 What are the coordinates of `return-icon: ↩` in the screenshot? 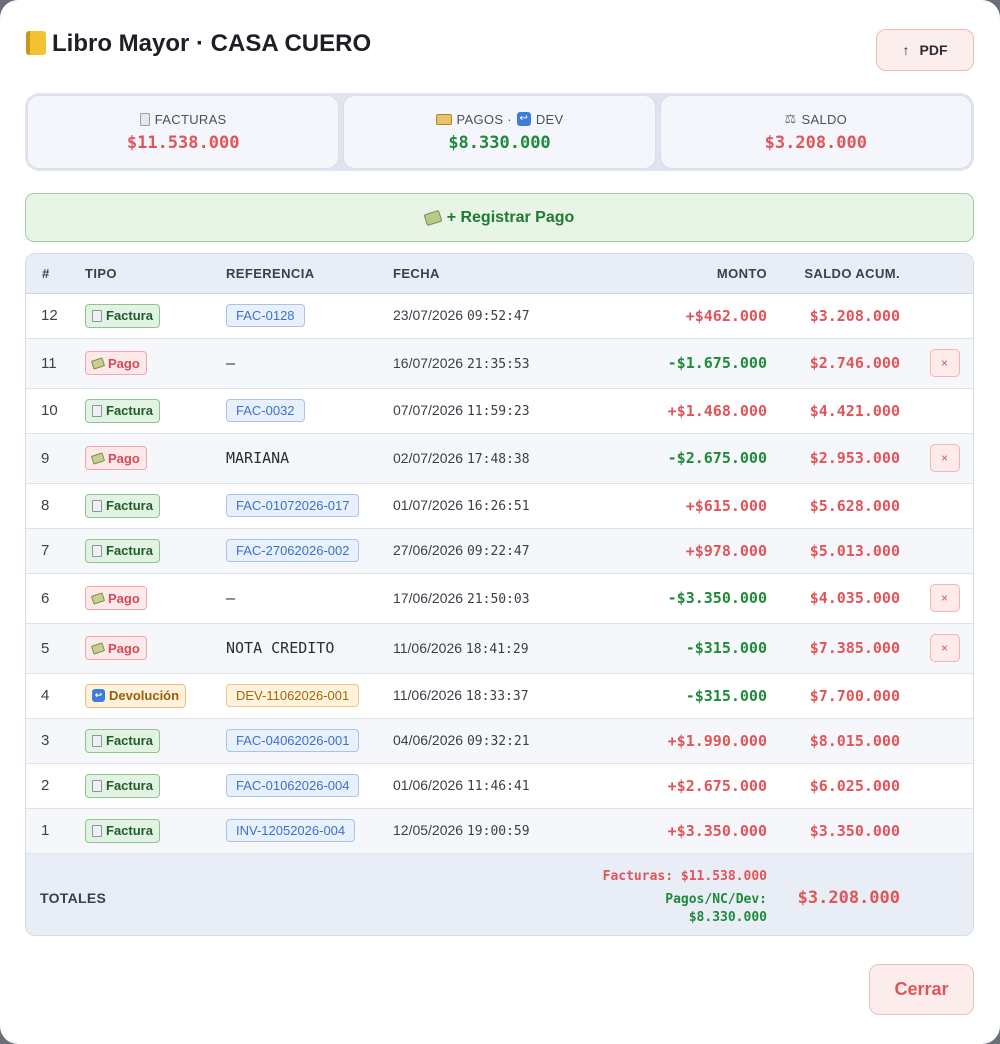 It's located at (98, 695).